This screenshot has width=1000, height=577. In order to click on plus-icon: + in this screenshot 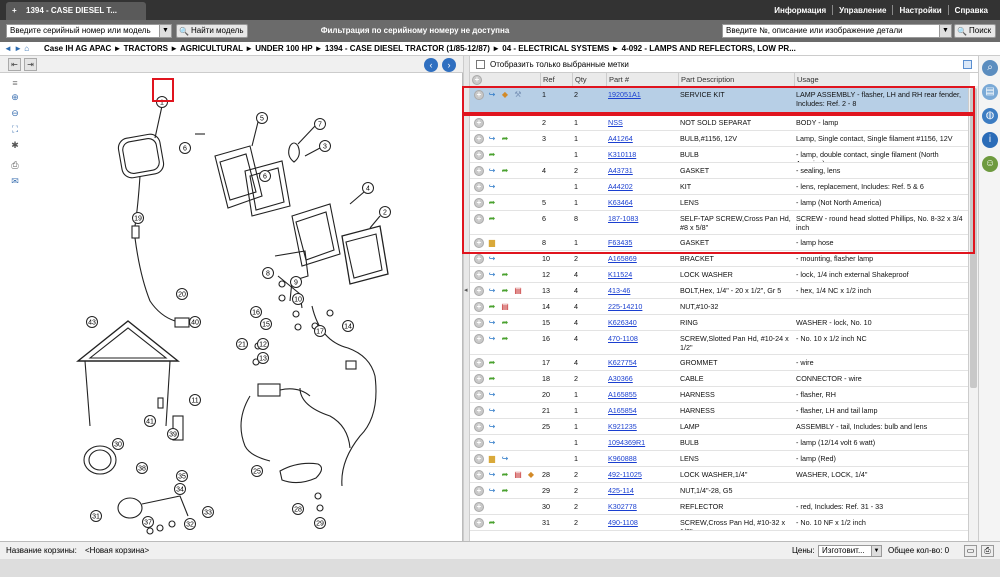, I will do `click(477, 80)`.